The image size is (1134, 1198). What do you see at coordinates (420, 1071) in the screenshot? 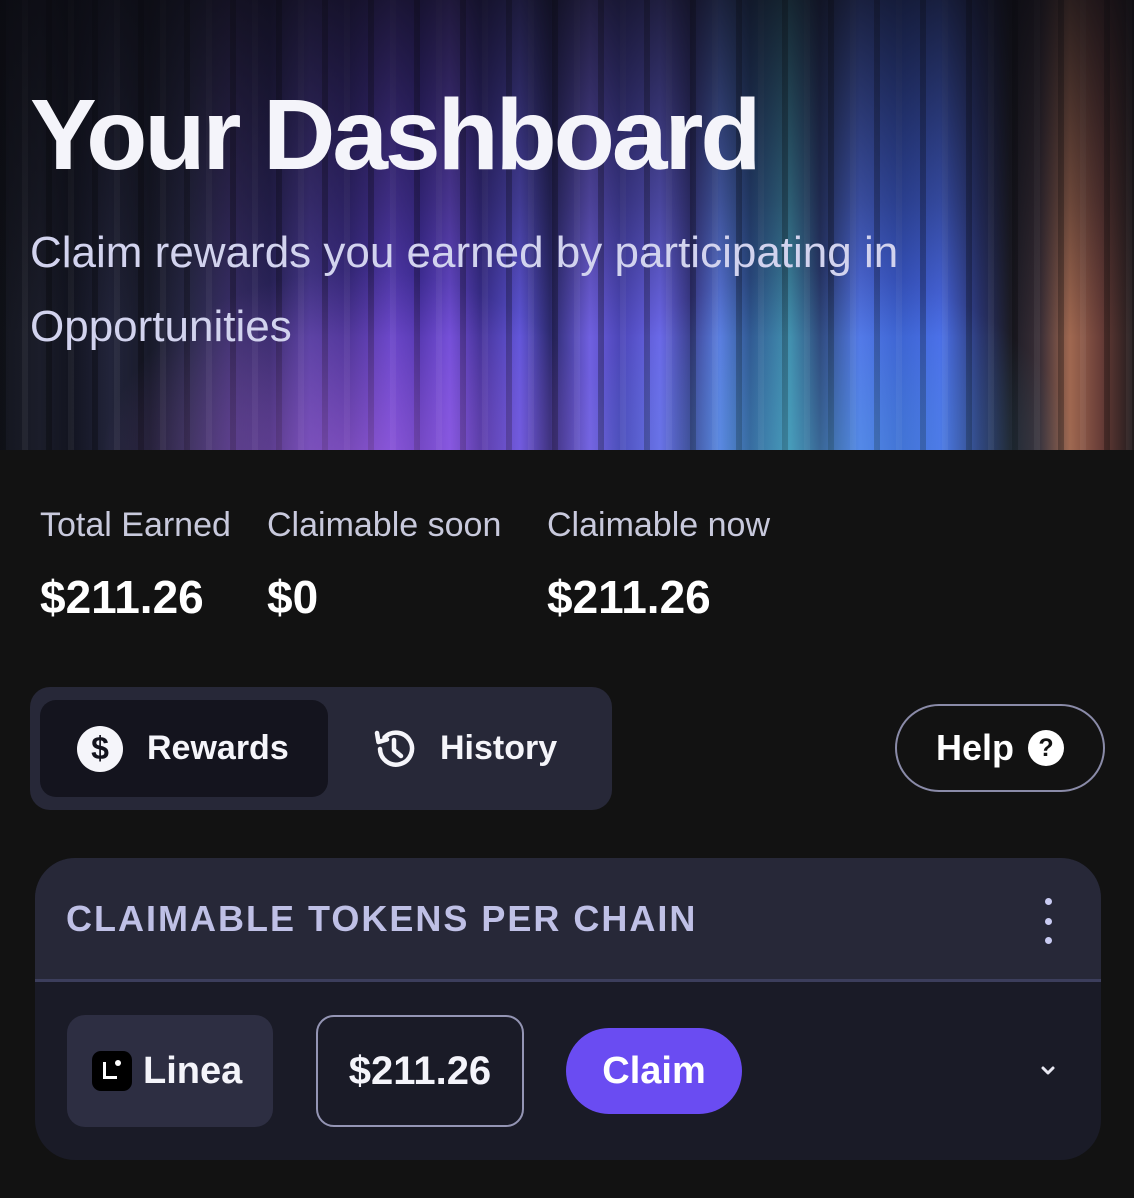
I see `claimable-amount: $211.26` at bounding box center [420, 1071].